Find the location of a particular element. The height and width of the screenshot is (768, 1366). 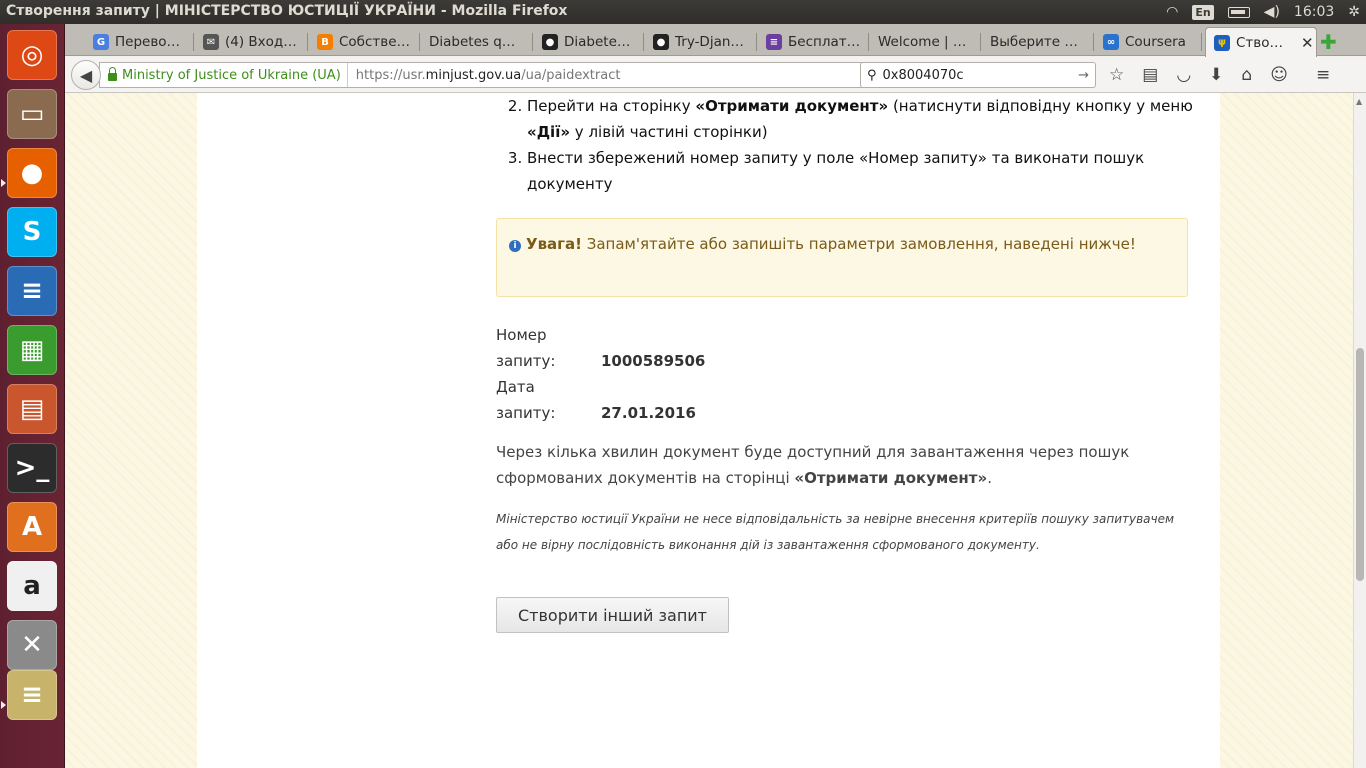

search-go-icon: → is located at coordinates (1083, 75).